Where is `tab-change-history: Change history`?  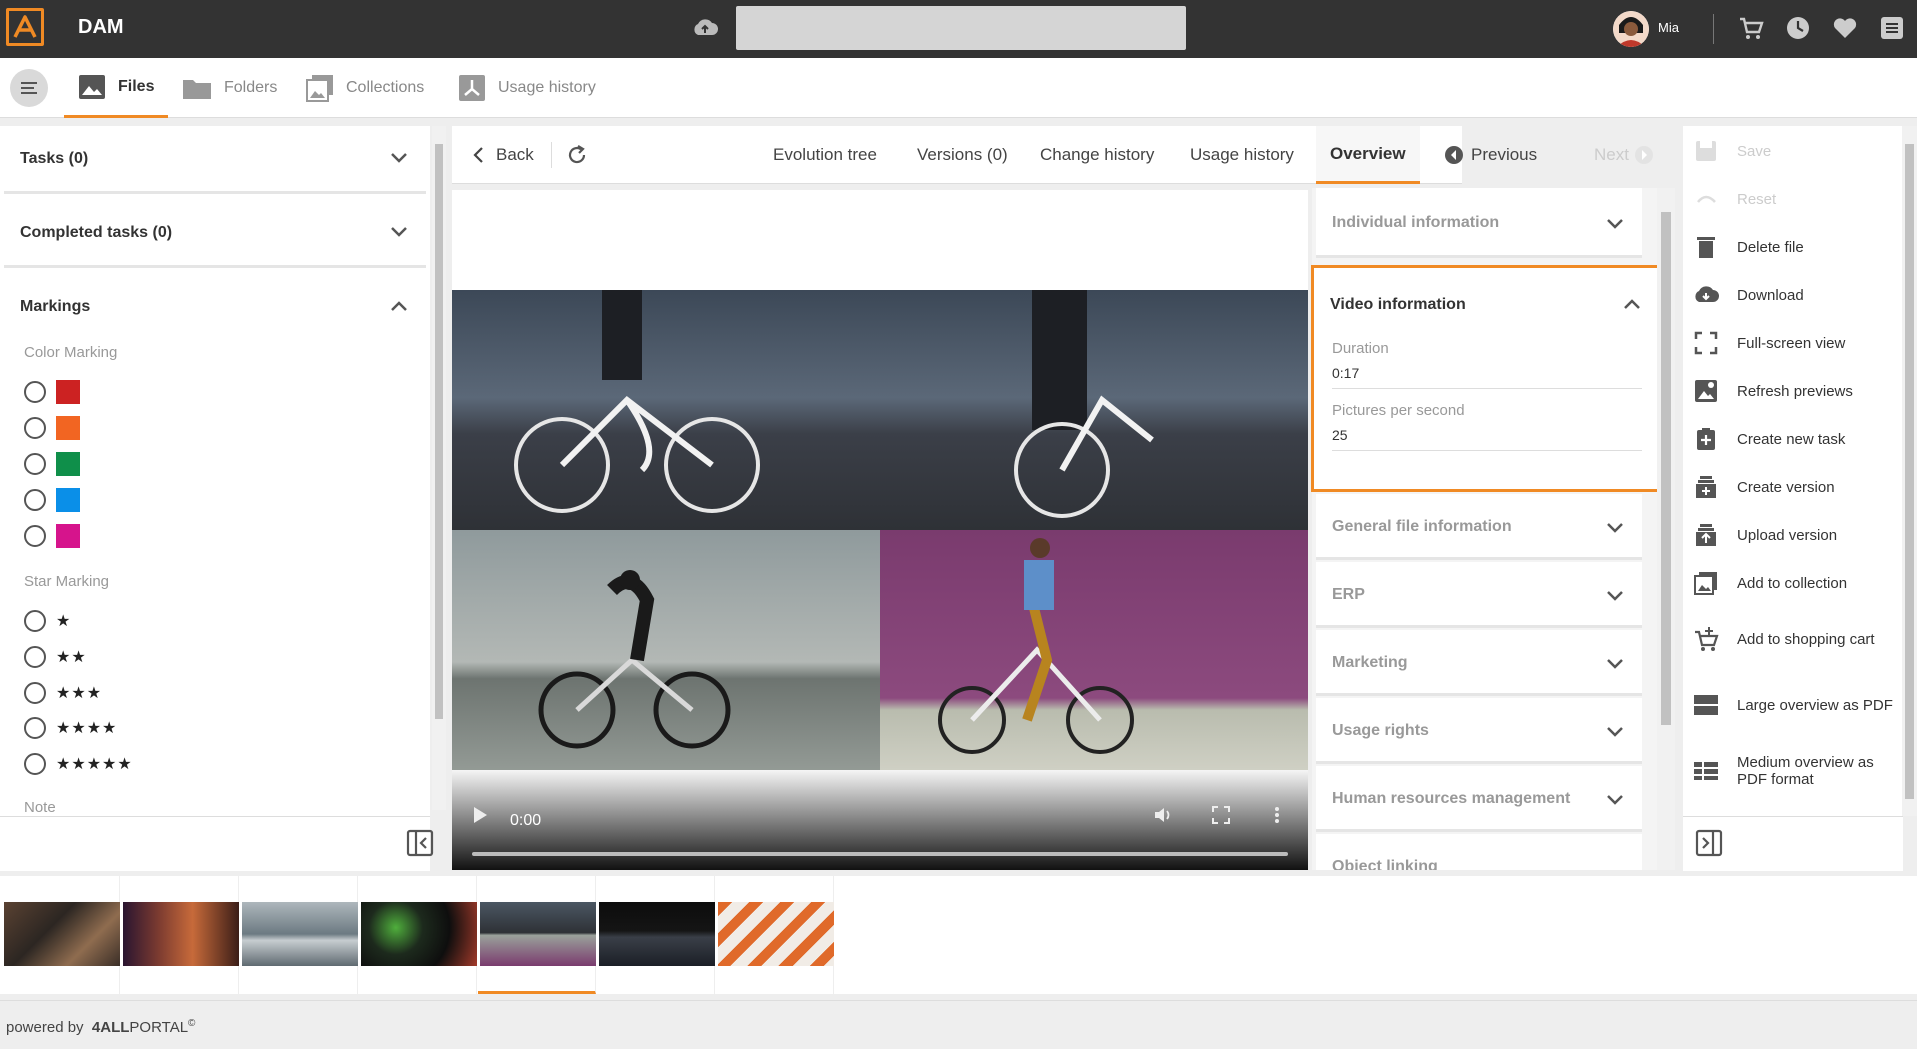
tab-change-history: Change history is located at coordinates (1097, 155).